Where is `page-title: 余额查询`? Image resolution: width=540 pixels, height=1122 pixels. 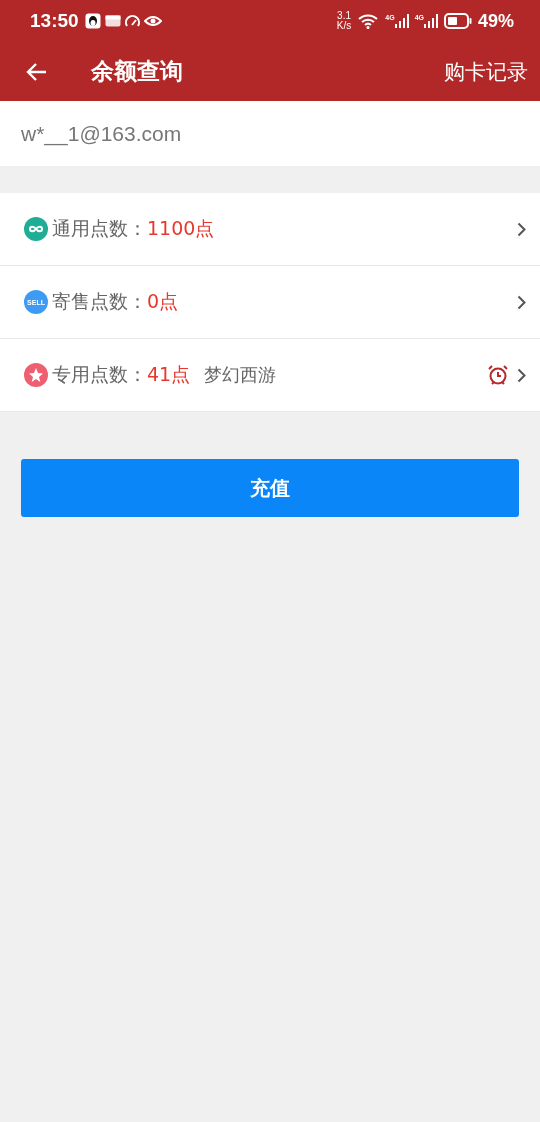
page-title: 余额查询 is located at coordinates (137, 71).